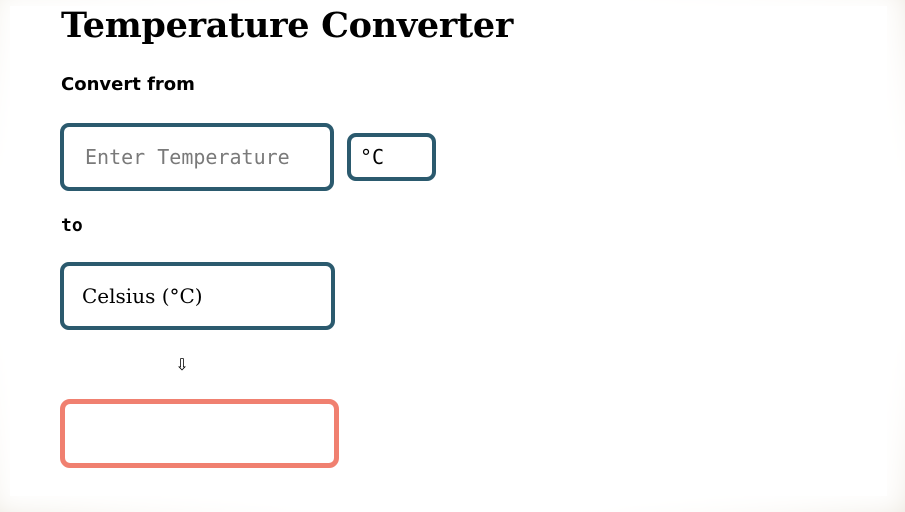 The height and width of the screenshot is (512, 905). Describe the element at coordinates (197, 296) in the screenshot. I see `target-unit-select: Celsius (°C)` at that location.